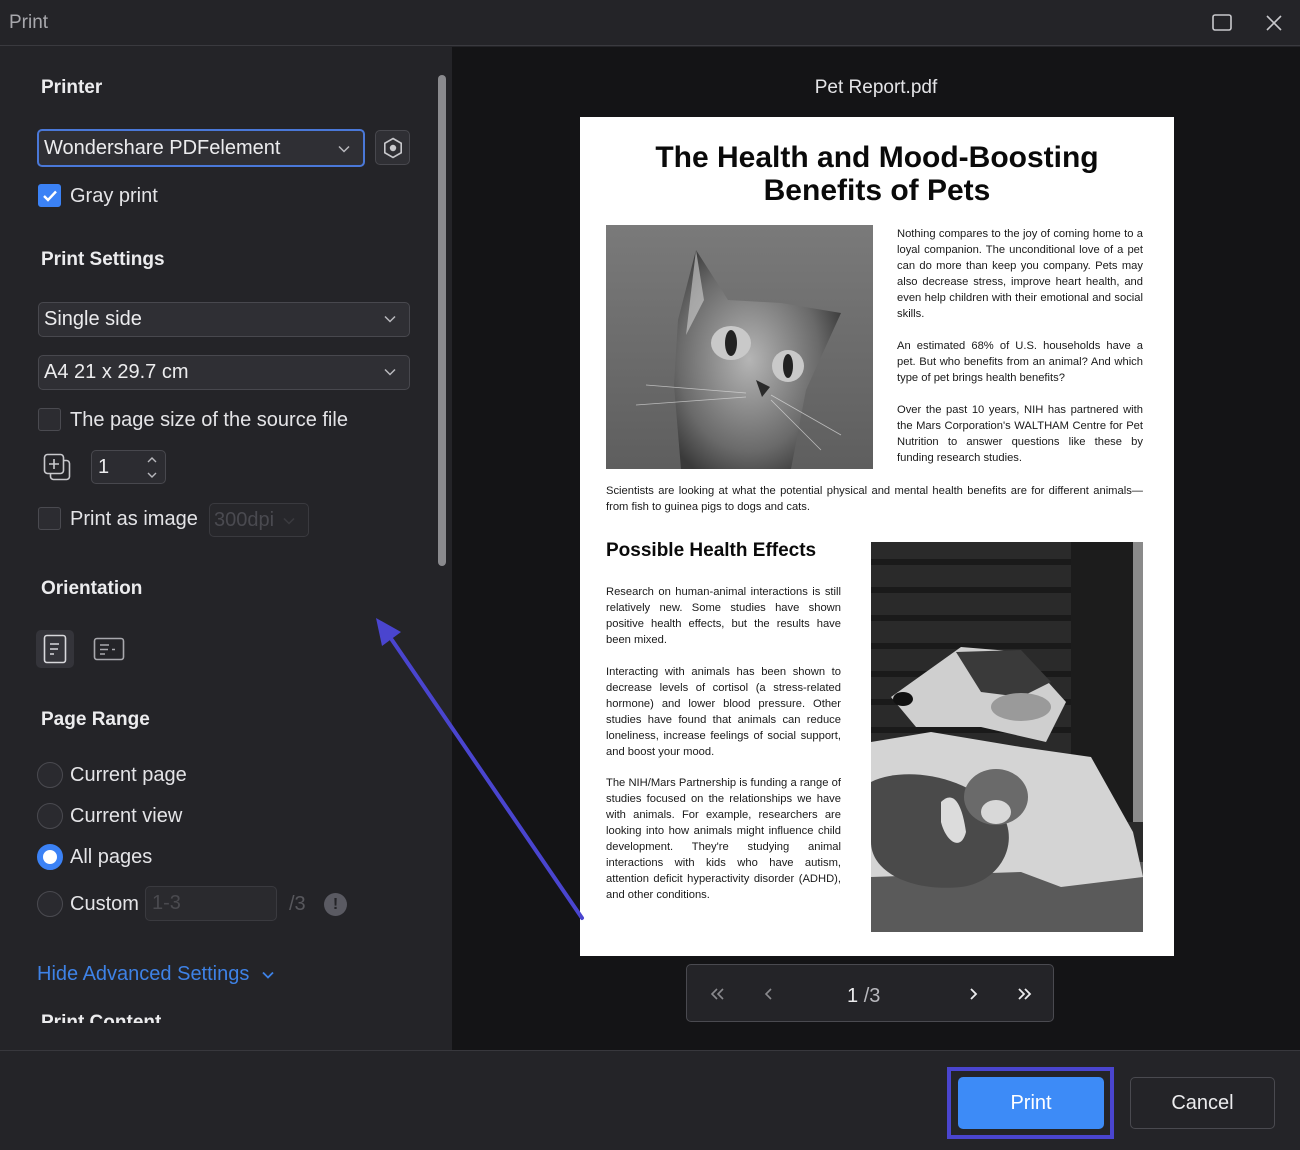 The width and height of the screenshot is (1300, 1150). I want to click on dog-and-cat-photo-illustration, so click(1007, 737).